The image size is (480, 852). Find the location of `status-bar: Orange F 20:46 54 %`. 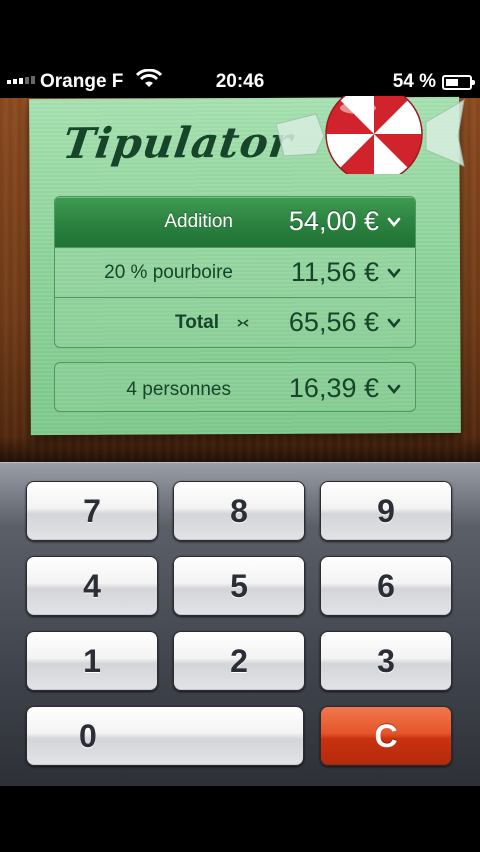

status-bar: Orange F 20:46 54 % is located at coordinates (240, 81).